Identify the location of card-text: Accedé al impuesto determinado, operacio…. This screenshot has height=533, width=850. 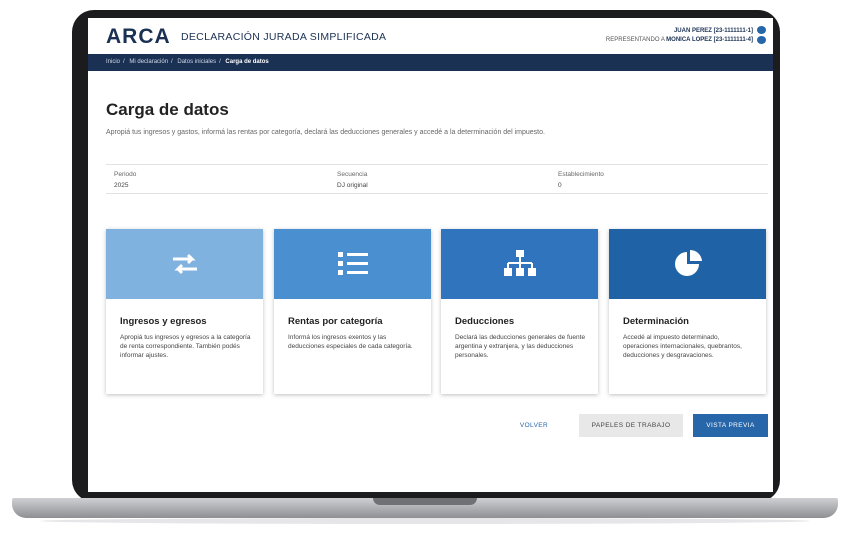
(682, 346).